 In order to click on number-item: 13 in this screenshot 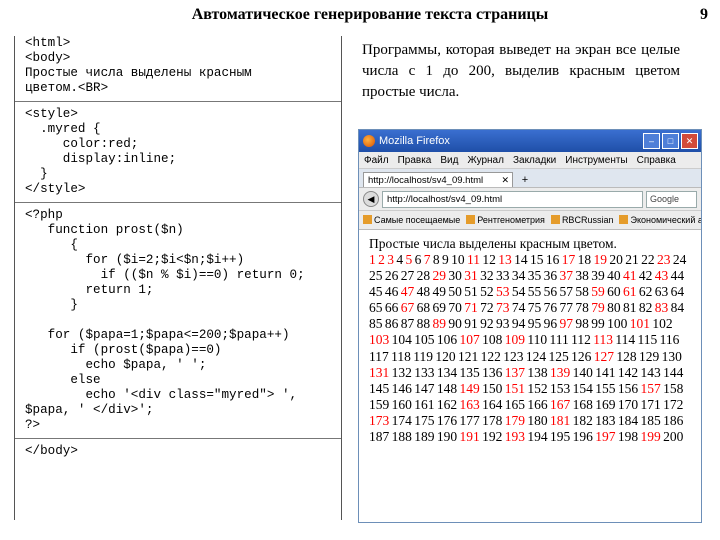, I will do `click(505, 259)`.